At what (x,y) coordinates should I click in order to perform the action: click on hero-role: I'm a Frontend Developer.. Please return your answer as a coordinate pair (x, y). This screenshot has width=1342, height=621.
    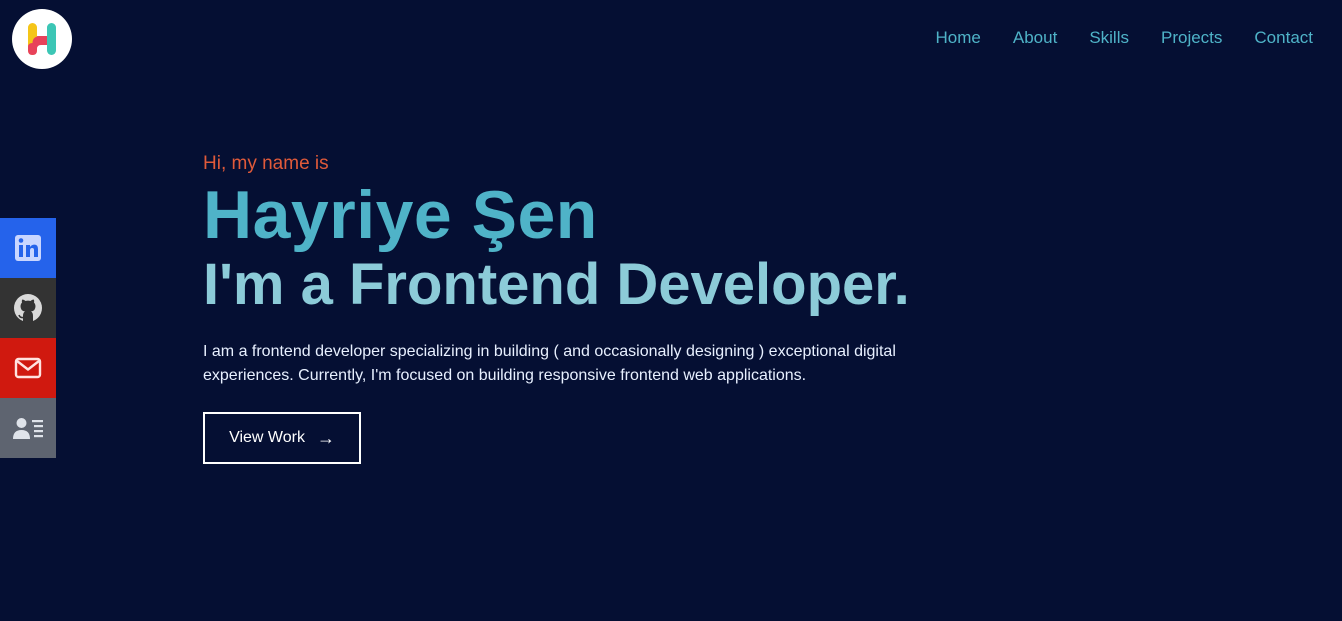
    Looking at the image, I should click on (556, 284).